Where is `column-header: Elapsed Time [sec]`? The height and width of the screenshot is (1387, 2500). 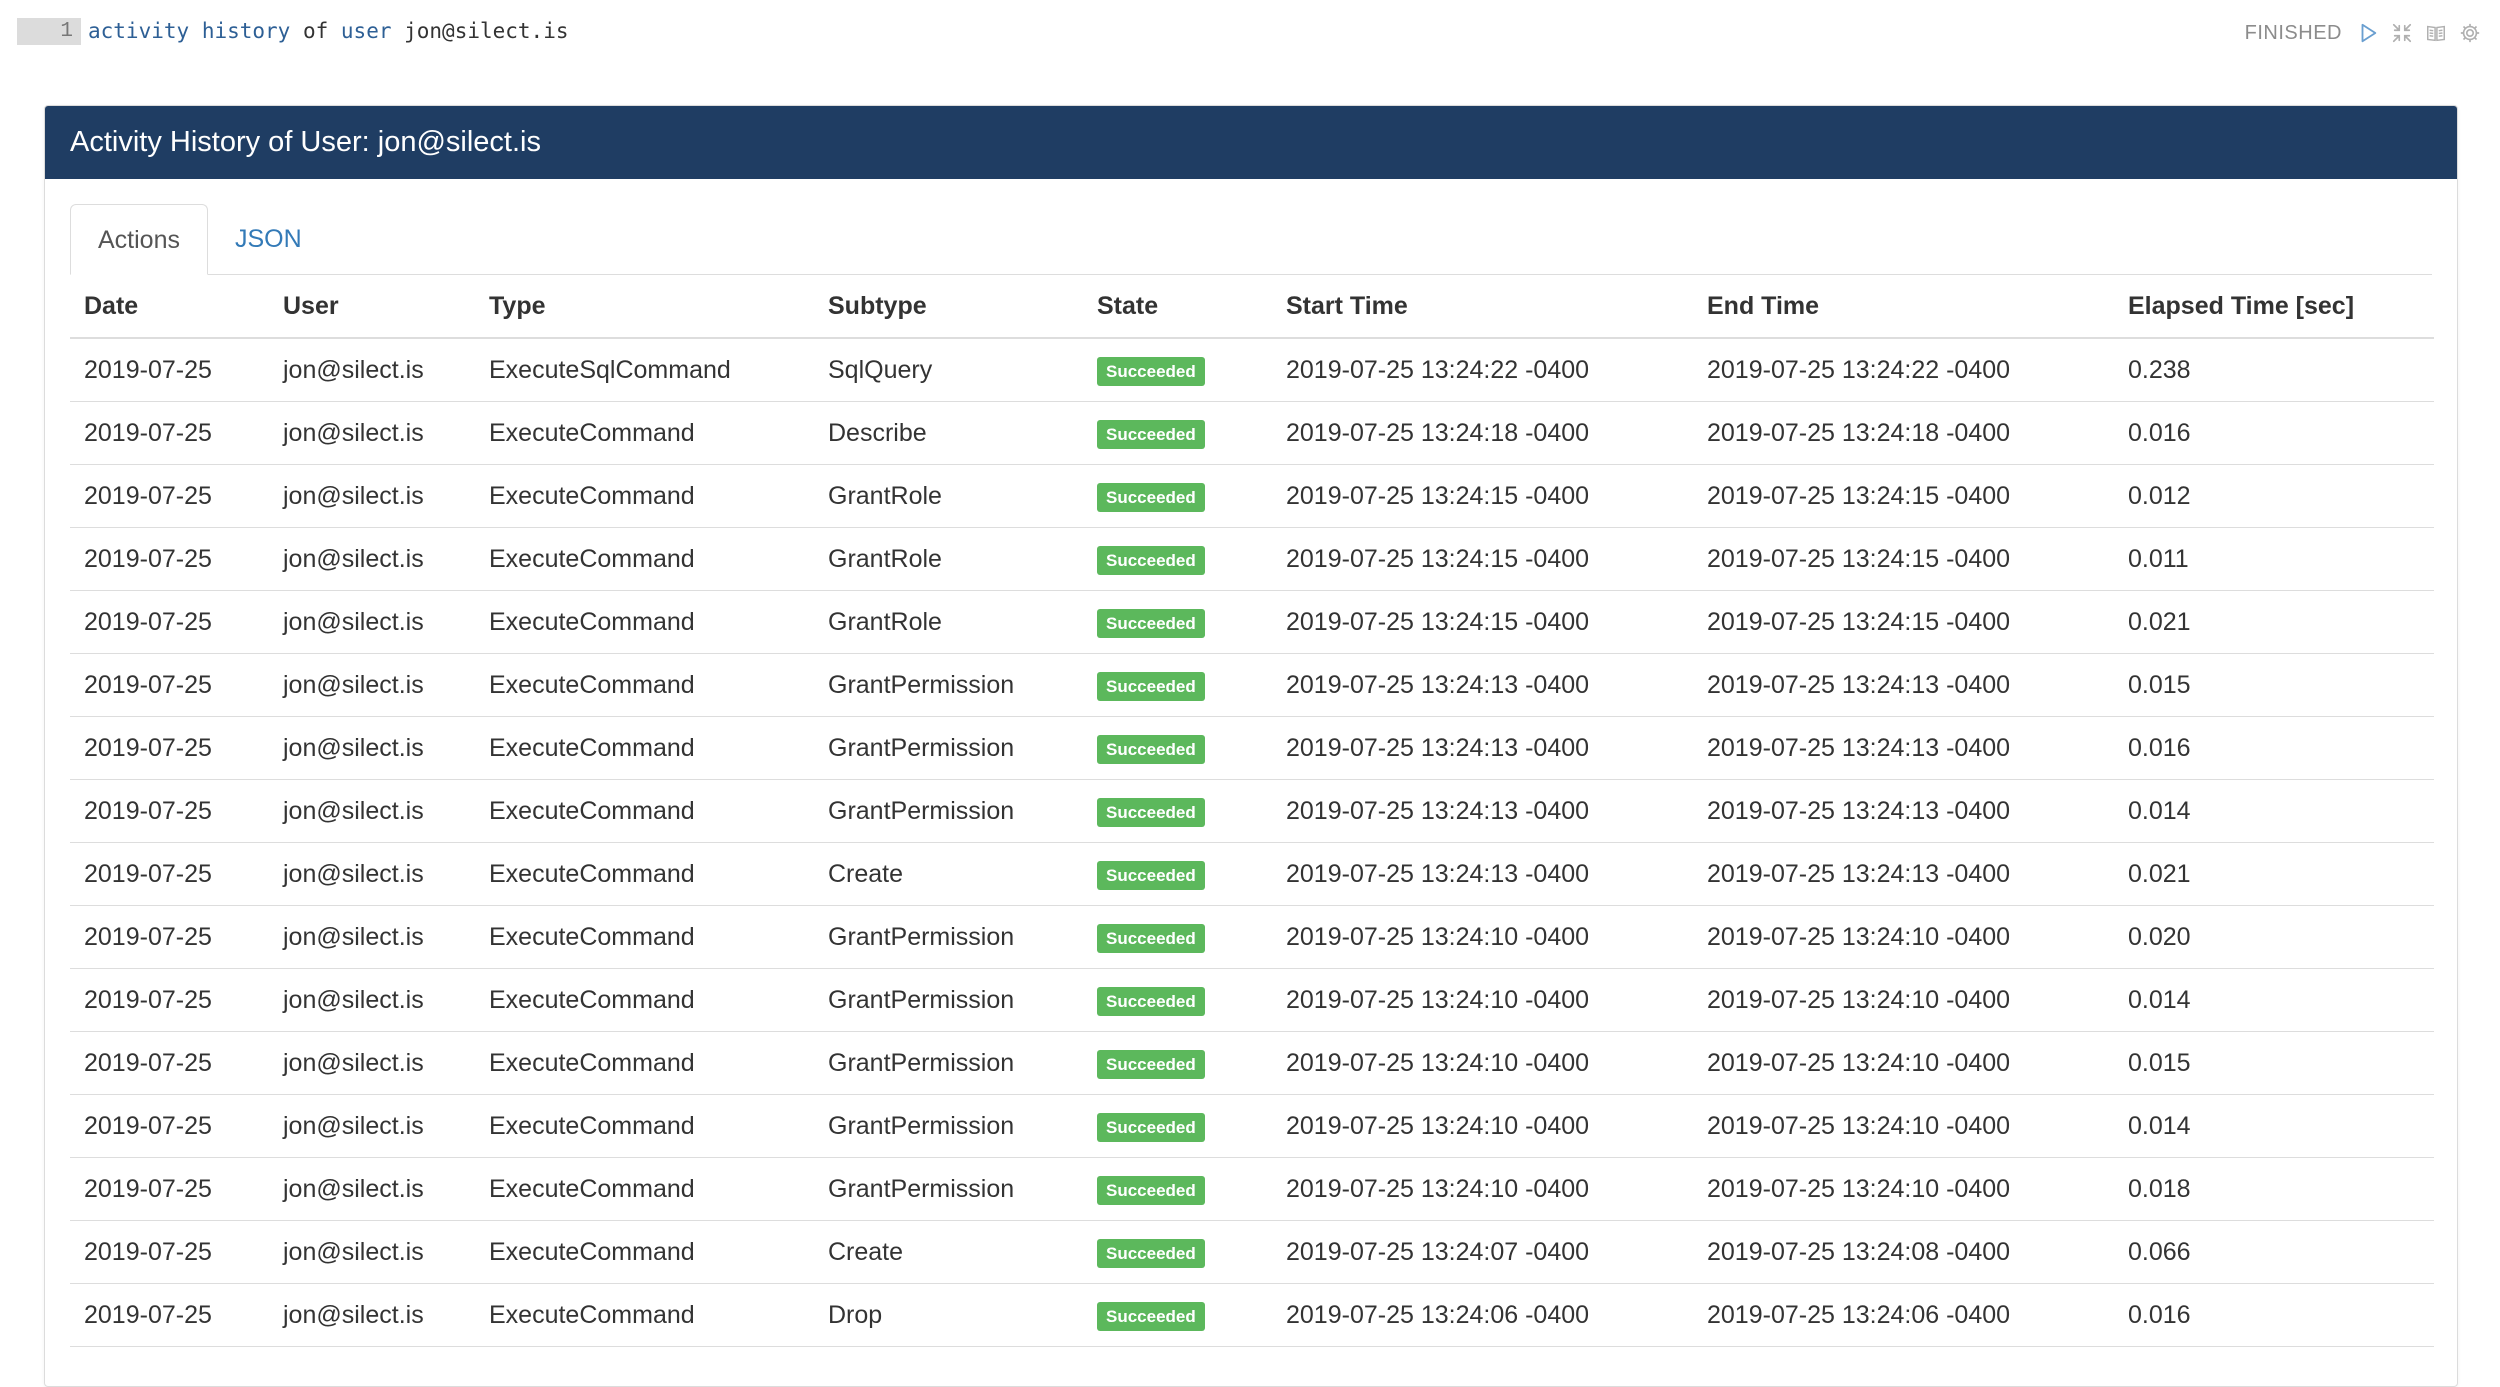
column-header: Elapsed Time [sec] is located at coordinates (2274, 307).